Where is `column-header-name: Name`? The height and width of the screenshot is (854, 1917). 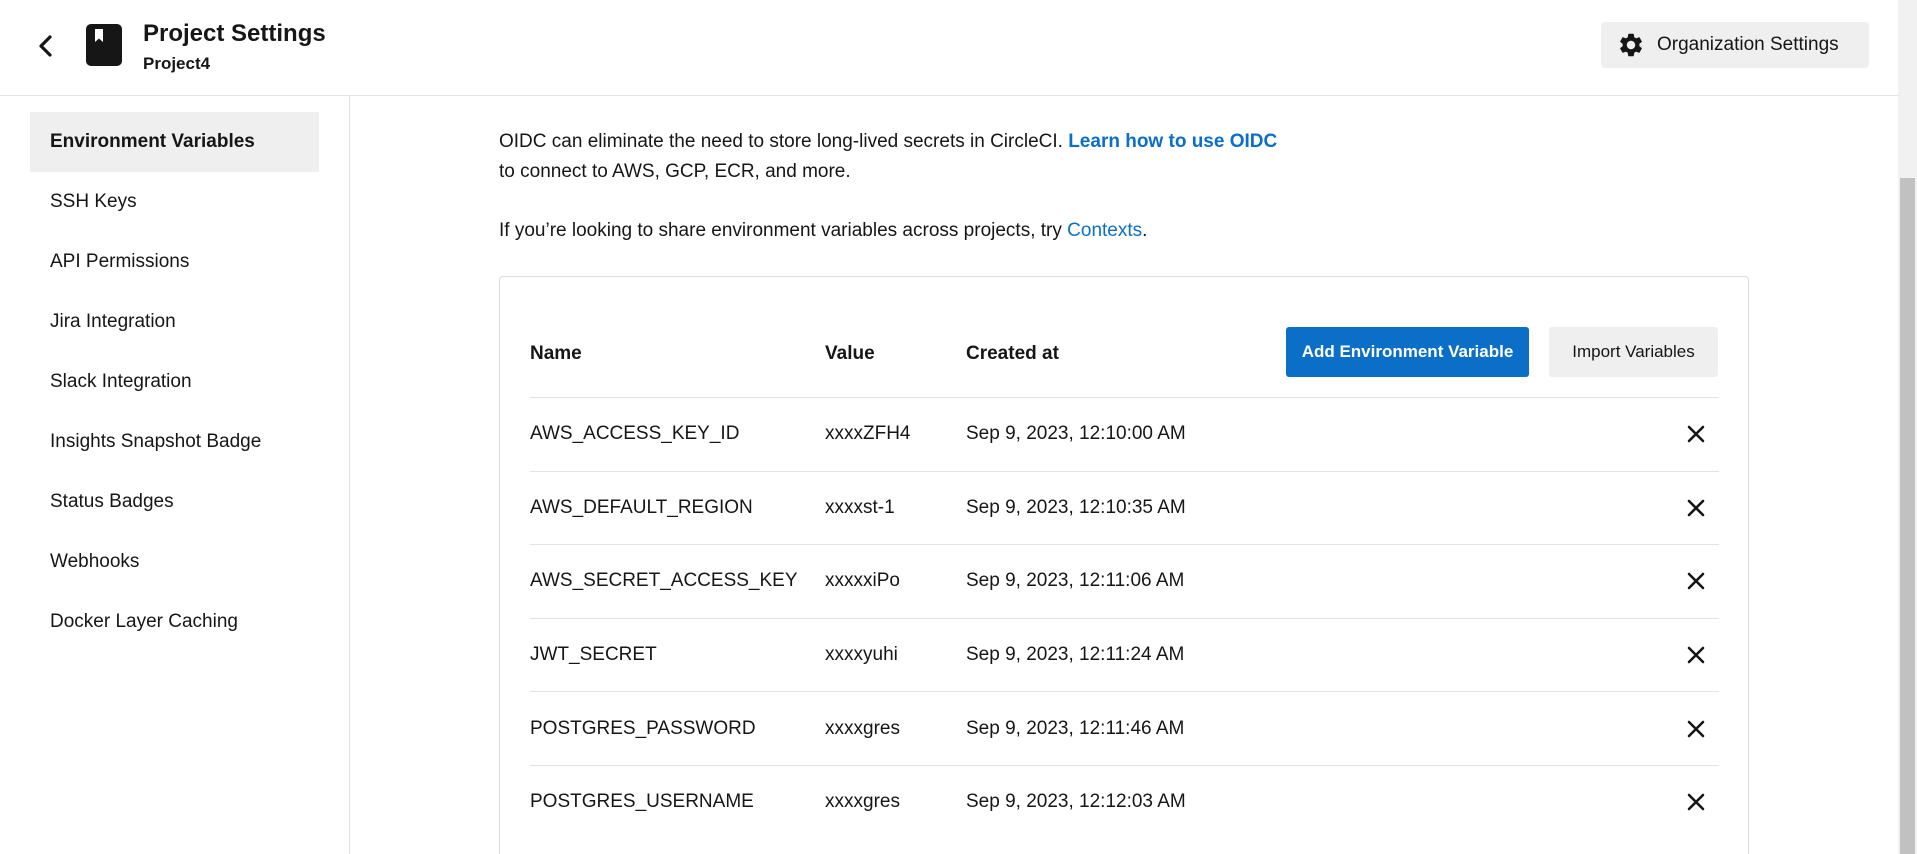
column-header-name: Name is located at coordinates (556, 353).